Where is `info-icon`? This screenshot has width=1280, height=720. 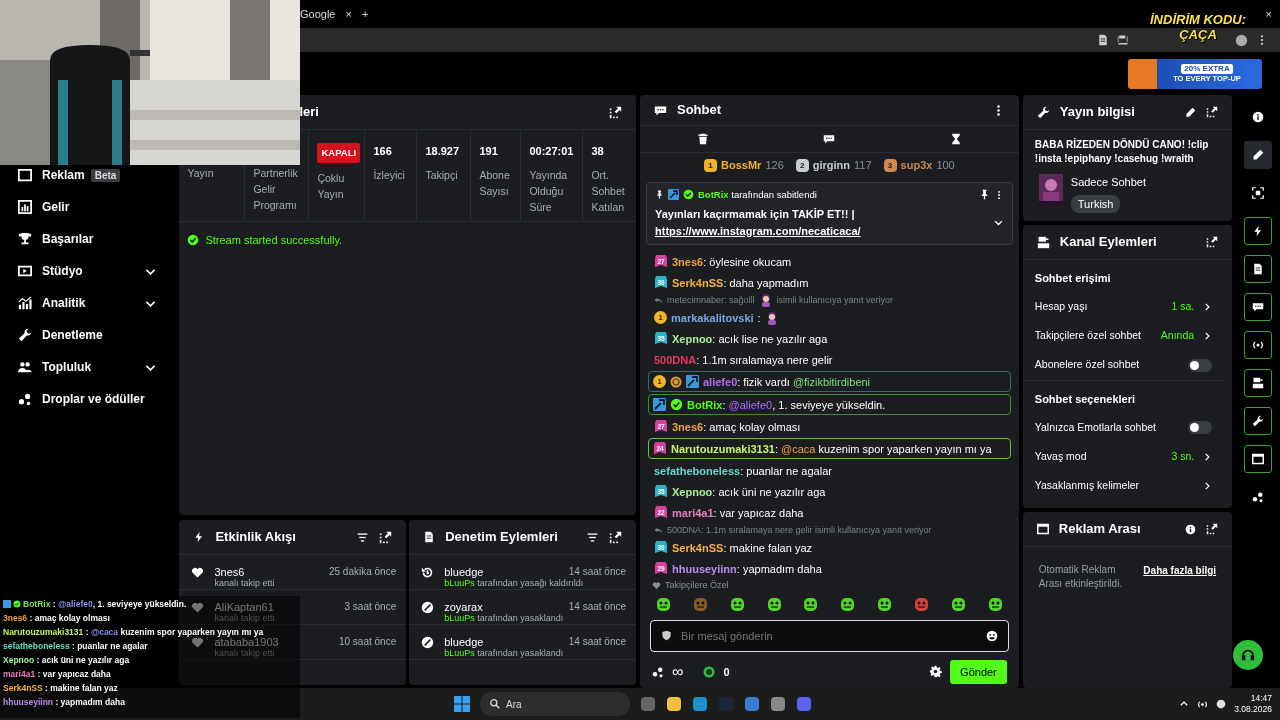
info-icon is located at coordinates (1191, 529).